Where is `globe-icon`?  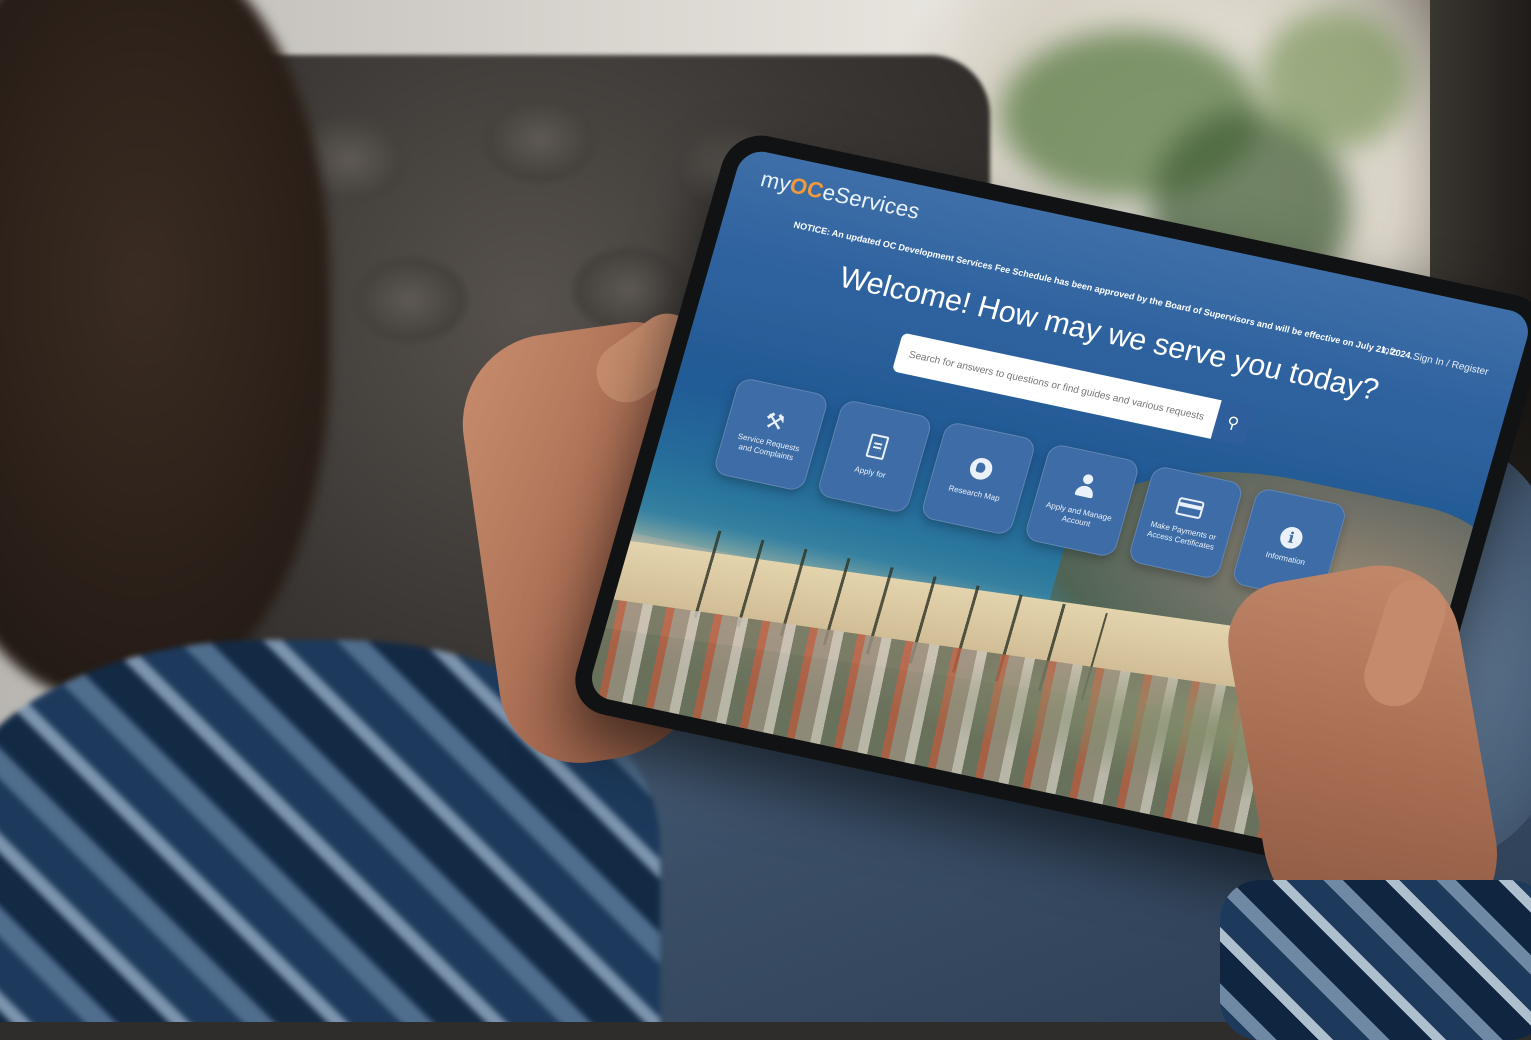
globe-icon is located at coordinates (981, 468).